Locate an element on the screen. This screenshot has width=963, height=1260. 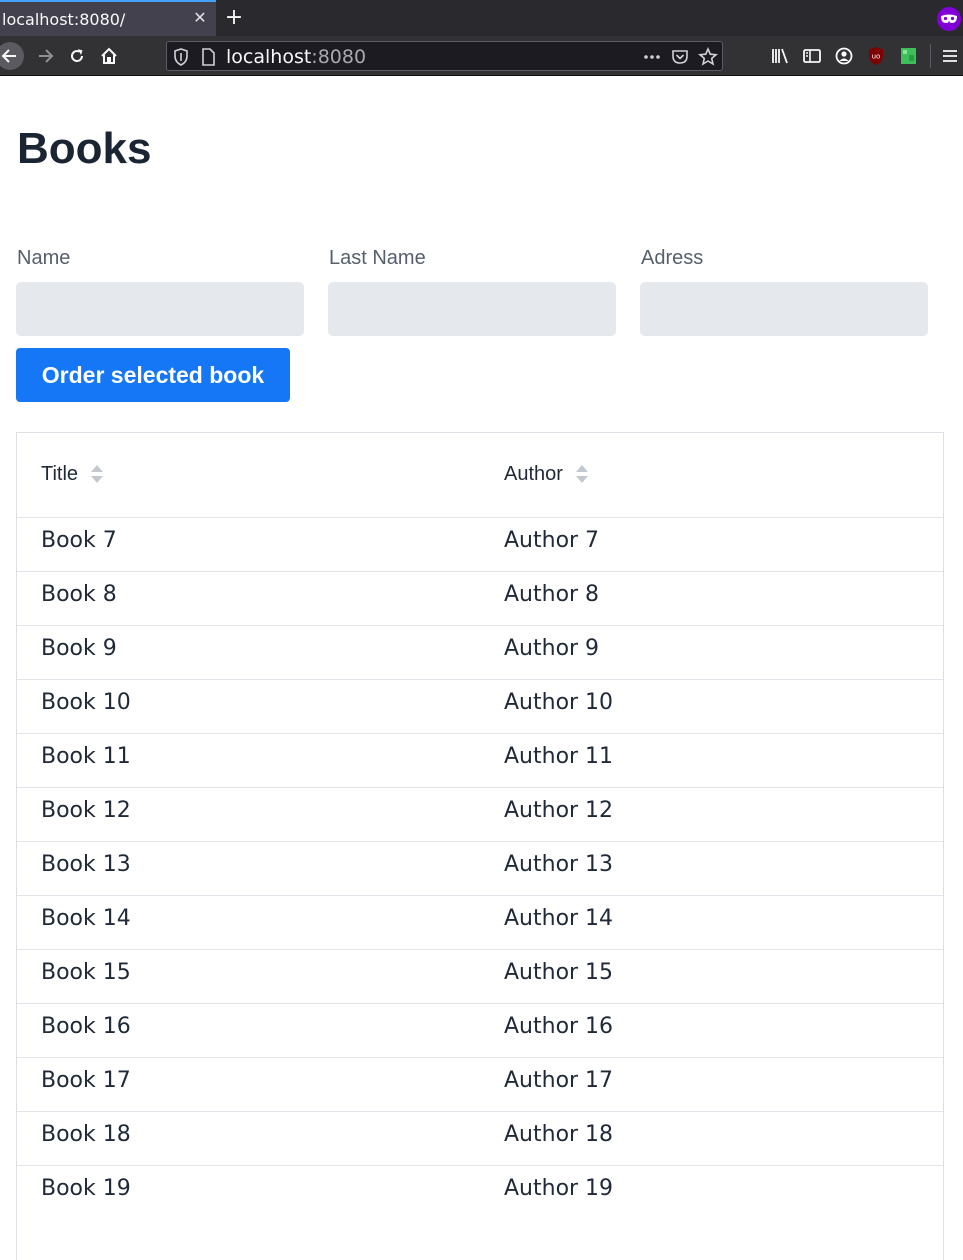
table-row: Book 18 Author 18 is located at coordinates (480, 1139).